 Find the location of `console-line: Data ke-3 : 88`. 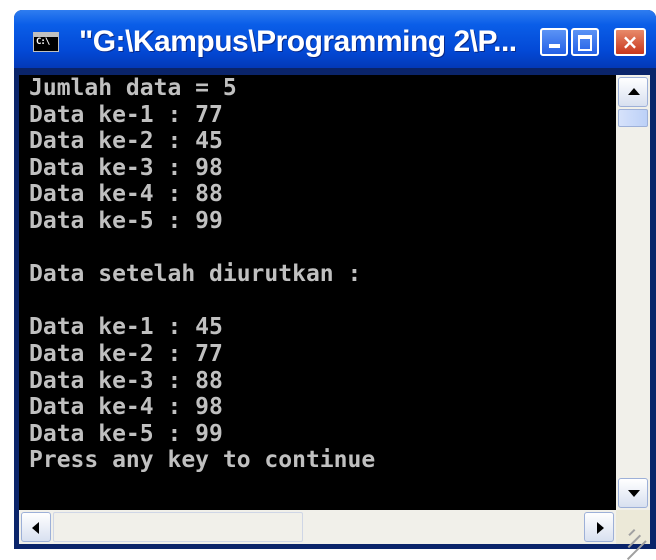

console-line: Data ke-3 : 88 is located at coordinates (126, 380).